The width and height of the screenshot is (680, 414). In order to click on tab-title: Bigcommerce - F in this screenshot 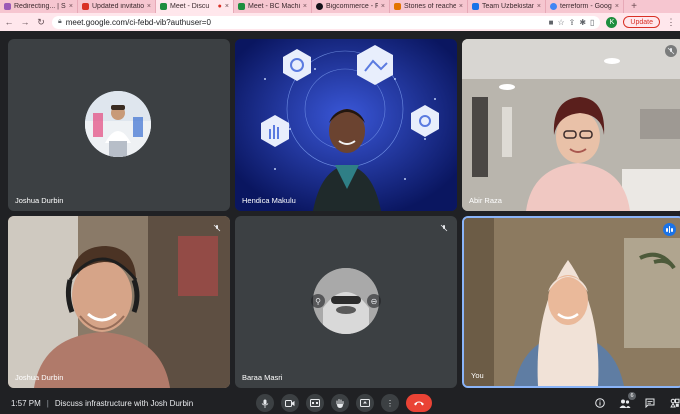, I will do `click(352, 6)`.